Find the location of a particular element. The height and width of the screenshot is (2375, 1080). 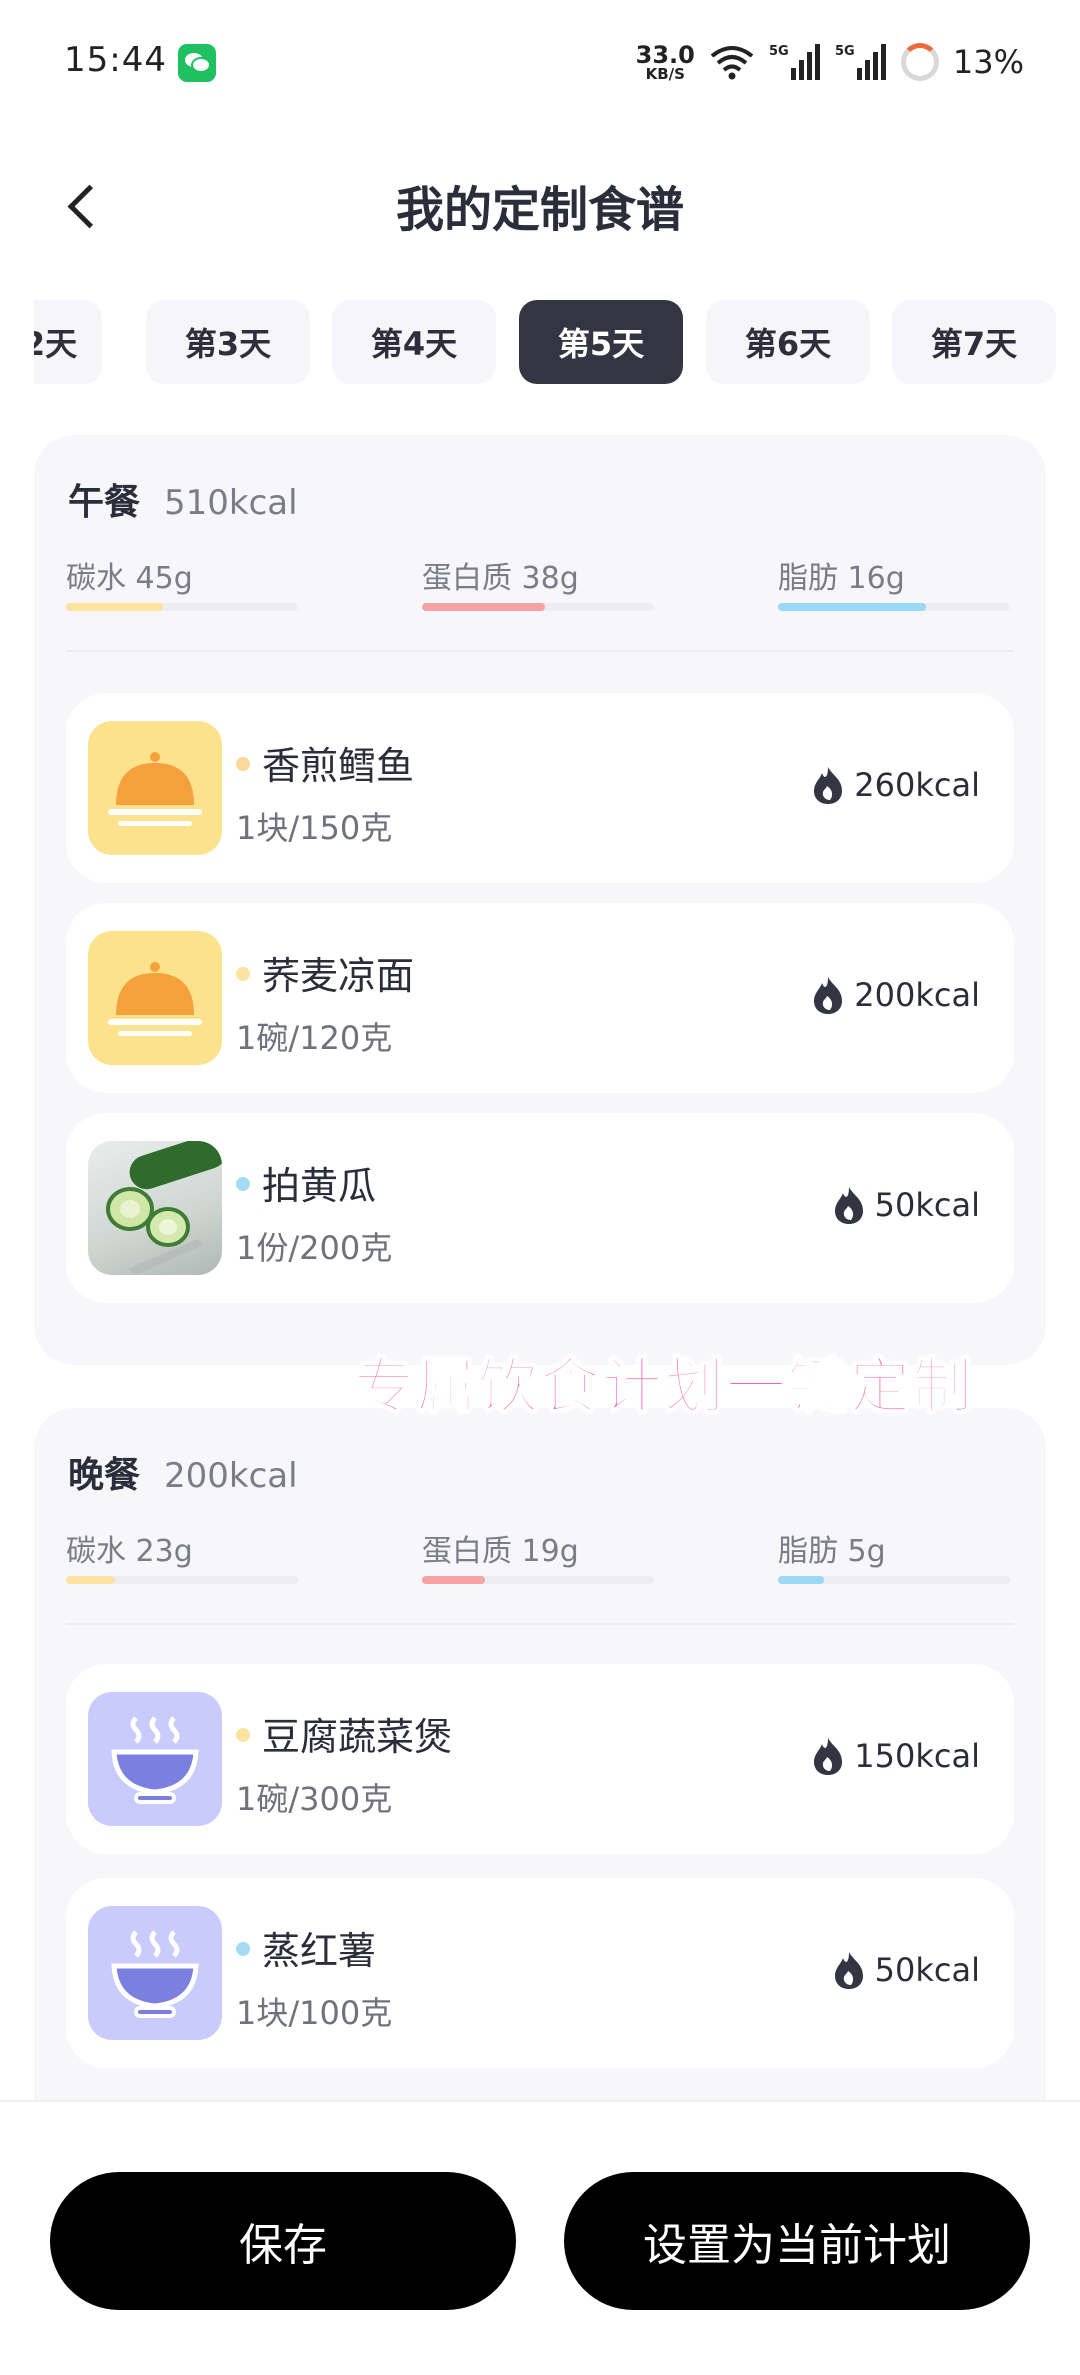

signal-label-1: 5G is located at coordinates (779, 51).